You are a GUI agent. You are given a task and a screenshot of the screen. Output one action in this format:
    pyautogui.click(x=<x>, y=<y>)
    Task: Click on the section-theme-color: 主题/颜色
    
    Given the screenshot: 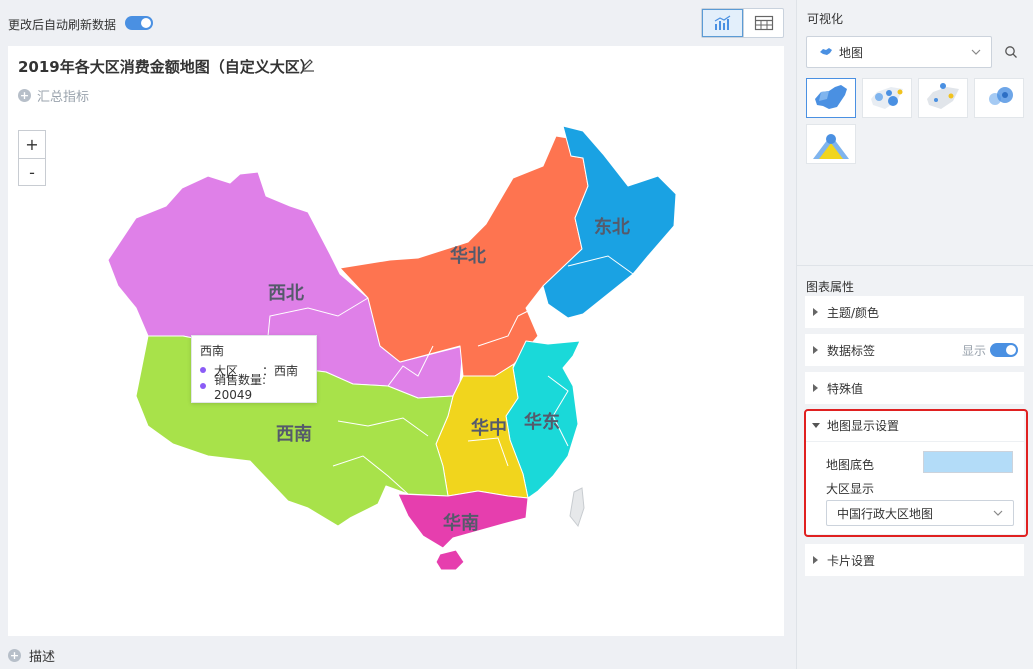 What is the action you would take?
    pyautogui.click(x=914, y=312)
    